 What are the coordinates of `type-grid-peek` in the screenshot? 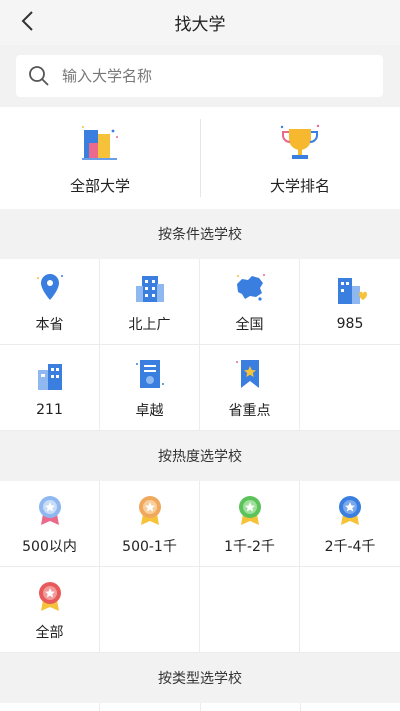 It's located at (200, 707).